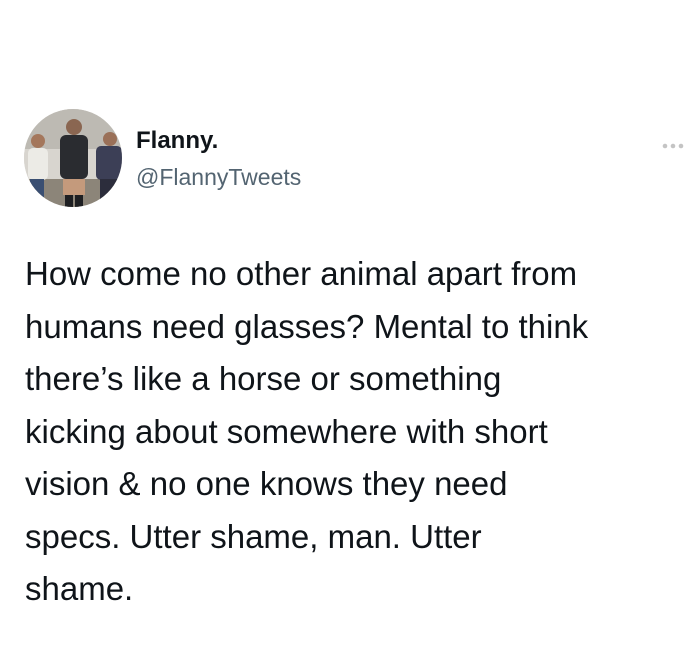 The width and height of the screenshot is (700, 662). What do you see at coordinates (177, 141) in the screenshot?
I see `author-display-name: Flanny.` at bounding box center [177, 141].